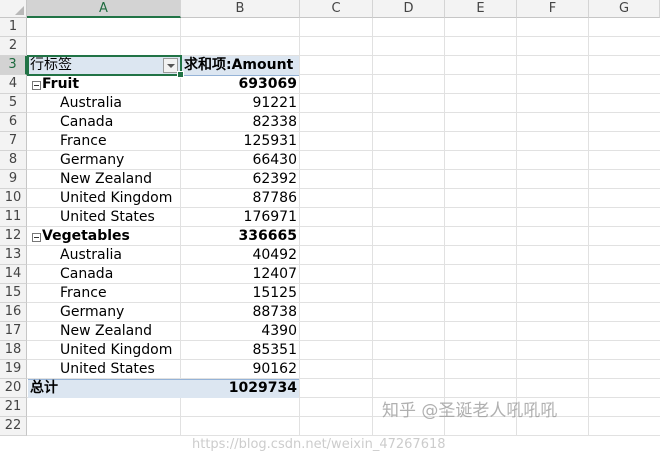  Describe the element at coordinates (409, 9) in the screenshot. I see `column-header-d: D` at that location.